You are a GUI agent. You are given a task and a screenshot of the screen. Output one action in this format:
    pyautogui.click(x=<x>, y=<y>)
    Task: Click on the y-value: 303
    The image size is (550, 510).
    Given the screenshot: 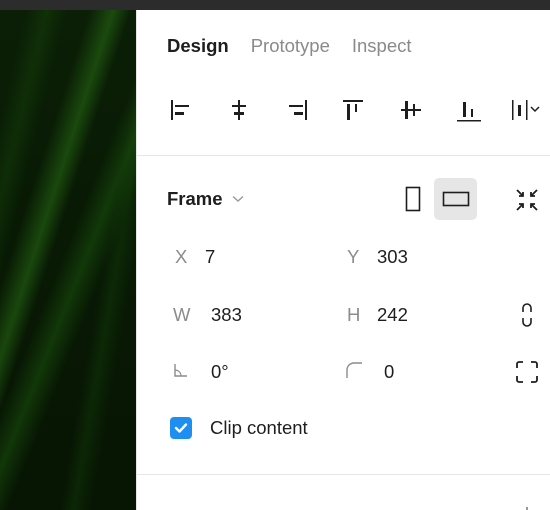 What is the action you would take?
    pyautogui.click(x=392, y=257)
    